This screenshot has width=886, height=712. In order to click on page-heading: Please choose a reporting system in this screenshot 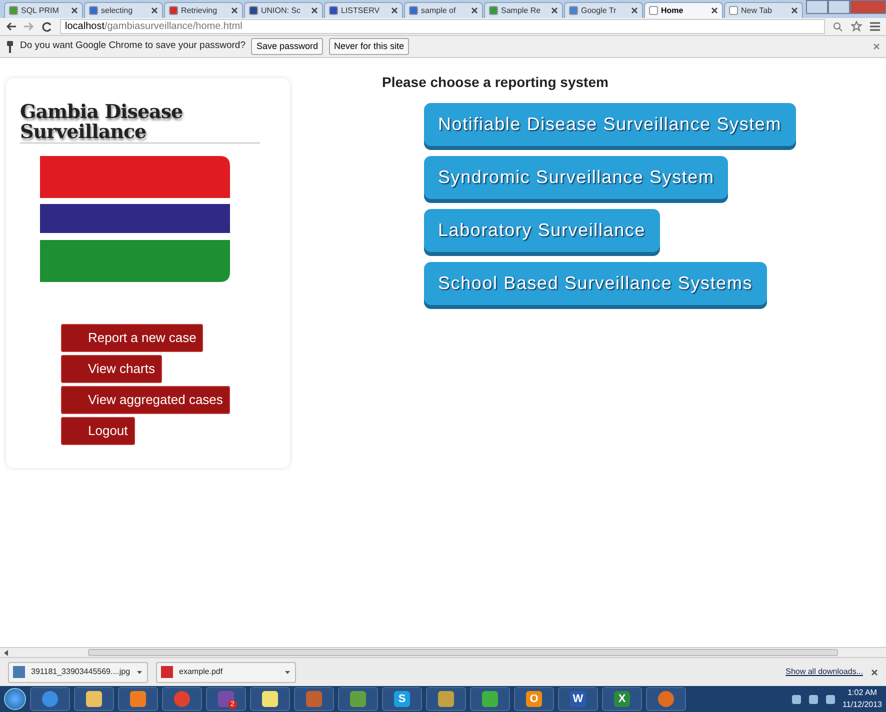, I will do `click(496, 82)`.